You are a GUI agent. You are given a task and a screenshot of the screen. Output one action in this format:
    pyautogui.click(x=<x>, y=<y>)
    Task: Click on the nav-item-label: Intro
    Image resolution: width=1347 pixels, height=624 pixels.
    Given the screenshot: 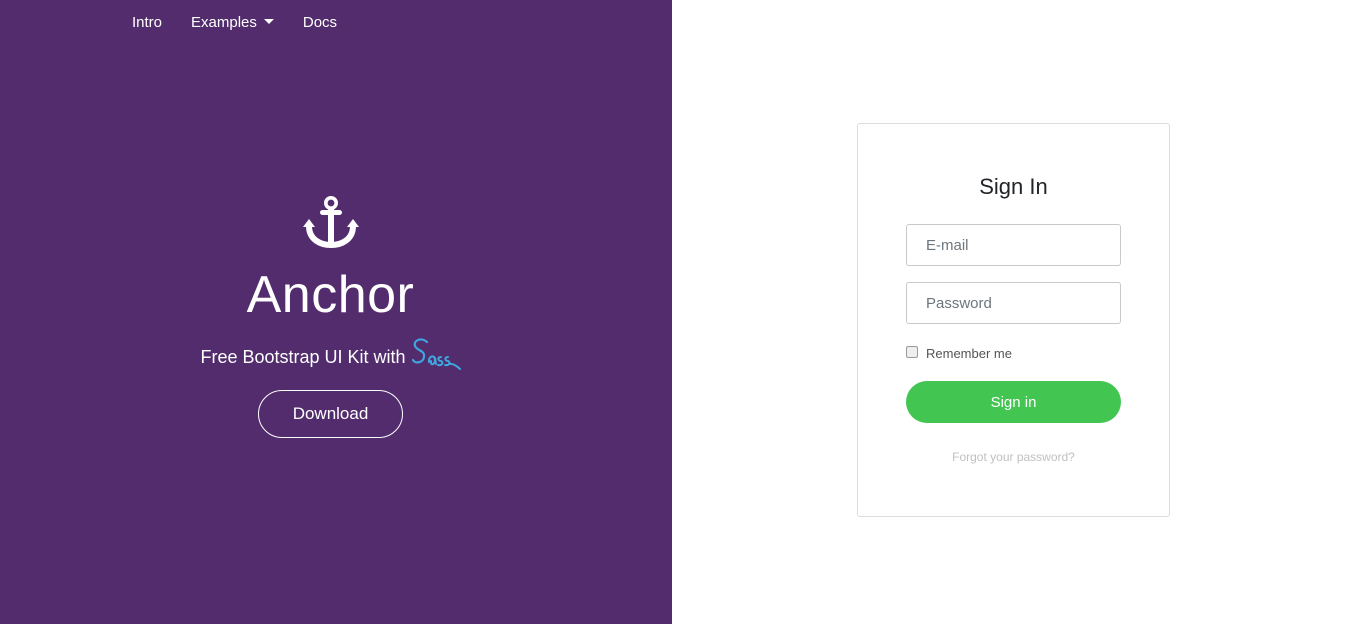 What is the action you would take?
    pyautogui.click(x=147, y=22)
    